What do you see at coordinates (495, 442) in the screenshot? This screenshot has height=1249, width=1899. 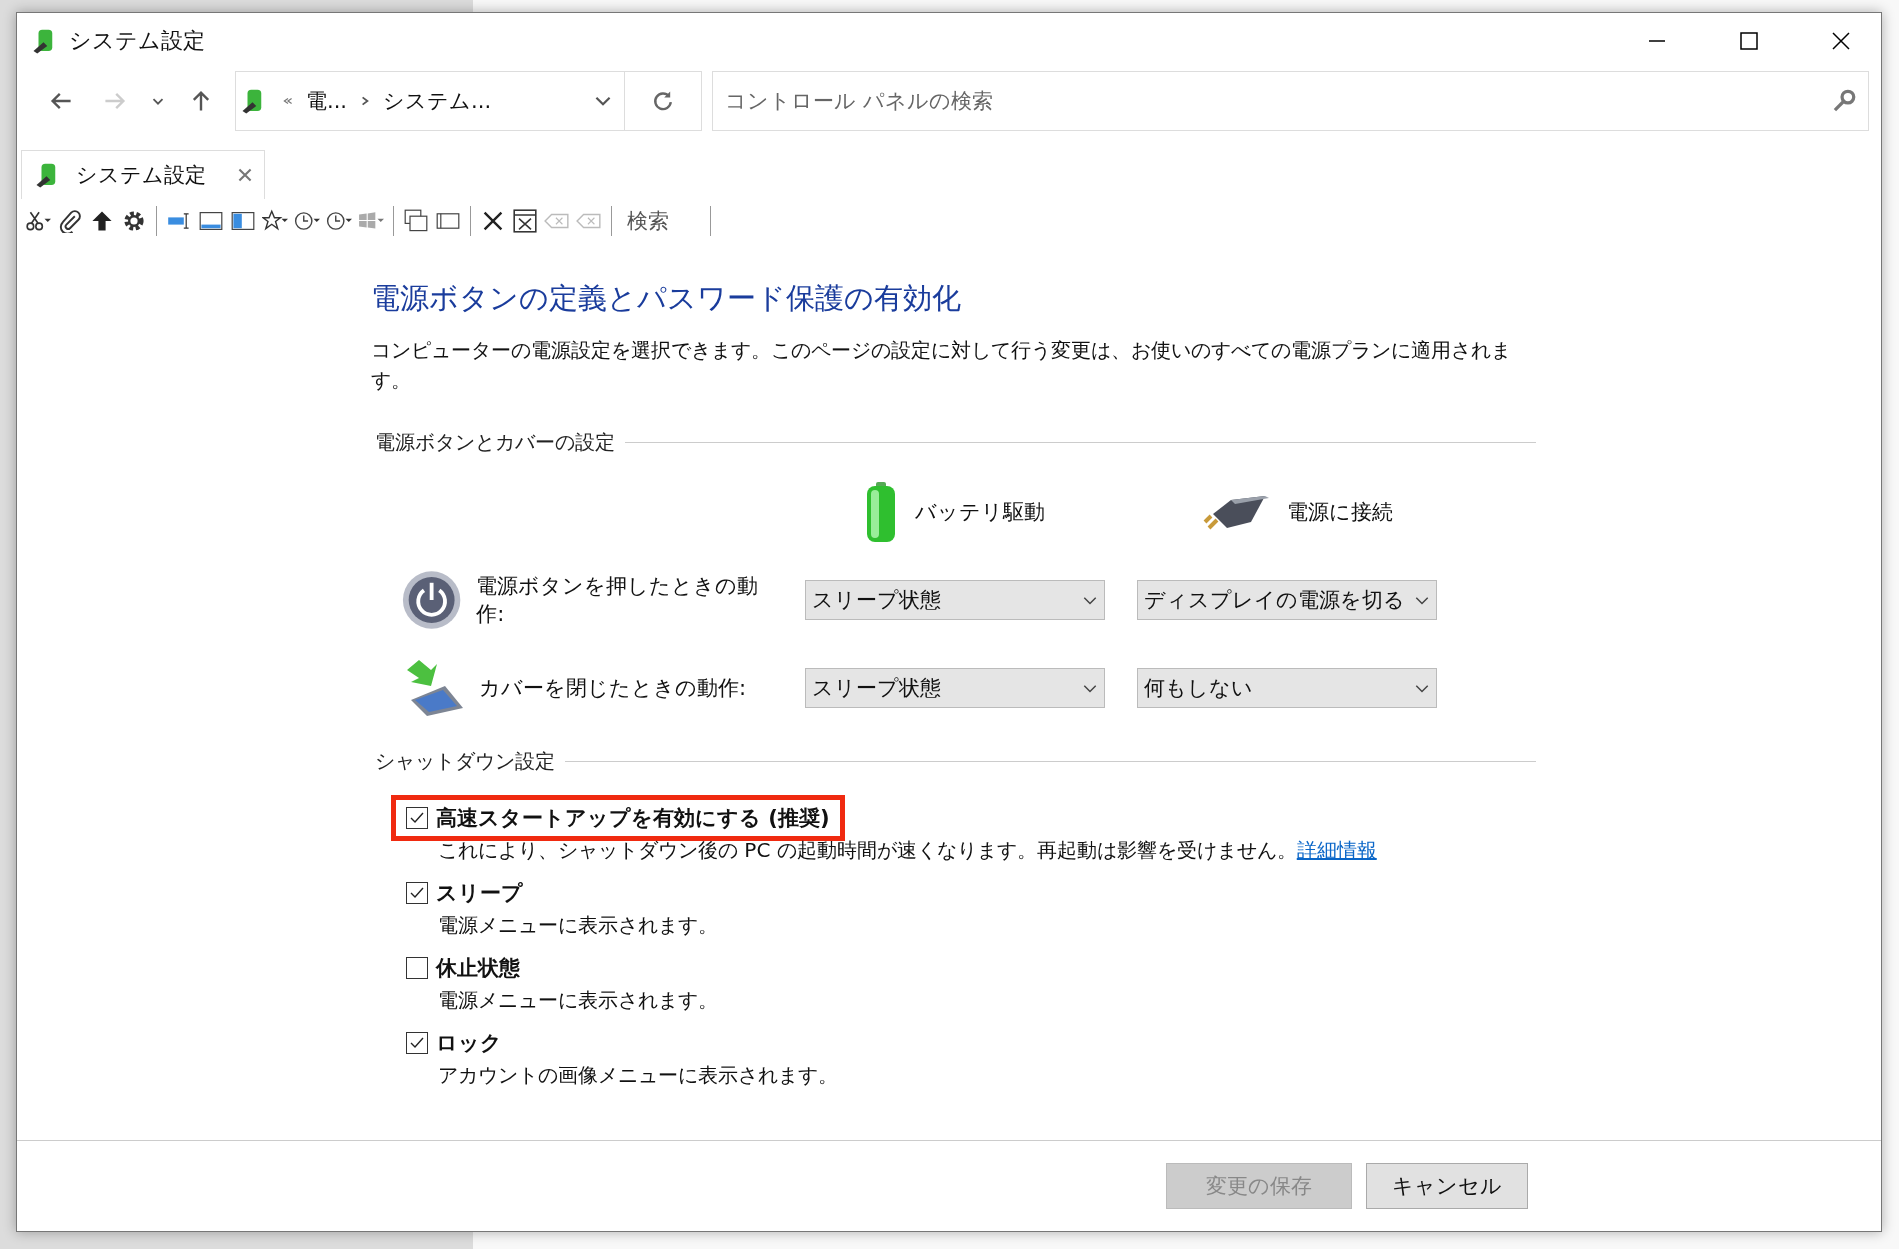 I see `section-title: 電源ボタンとカバーの設定` at bounding box center [495, 442].